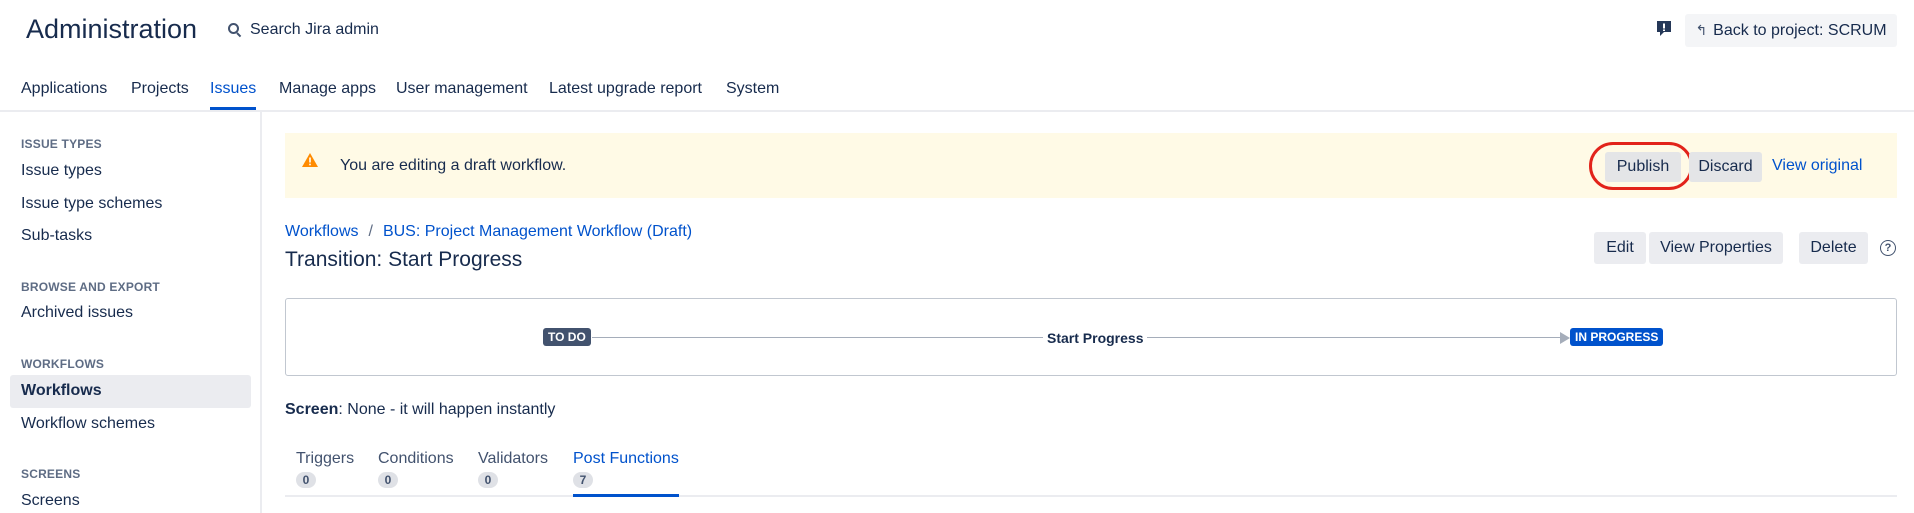 This screenshot has width=1914, height=513. Describe the element at coordinates (625, 95) in the screenshot. I see `tab-latest-upgrade-report: Latest upgrade report` at that location.